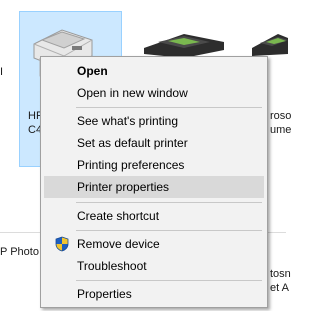 This screenshot has width=320, height=311. I want to click on menu-item-create-shortcut: Create shortcut, so click(154, 216).